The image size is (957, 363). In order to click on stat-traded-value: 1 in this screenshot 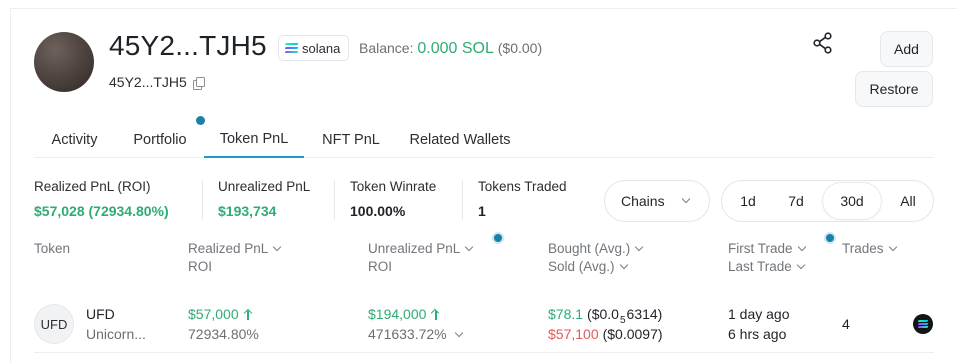, I will do `click(482, 211)`.